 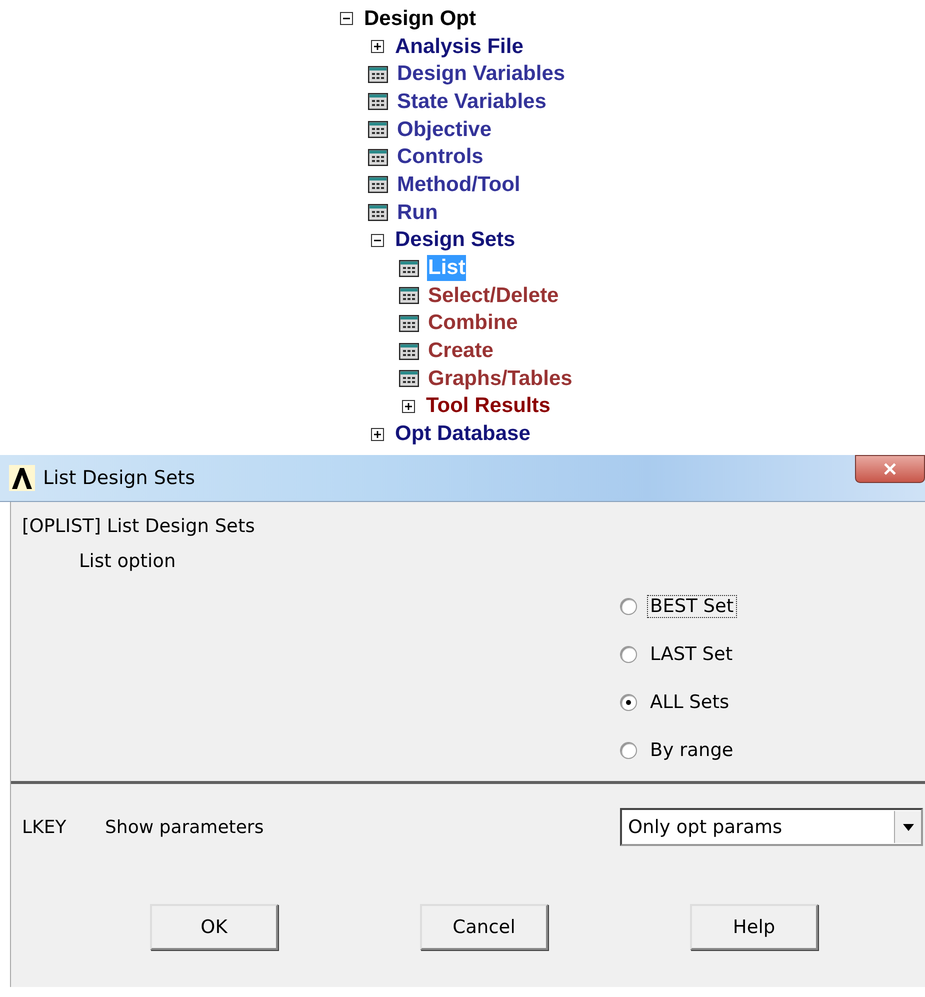 What do you see at coordinates (692, 606) in the screenshot?
I see `radio-label: BEST Set` at bounding box center [692, 606].